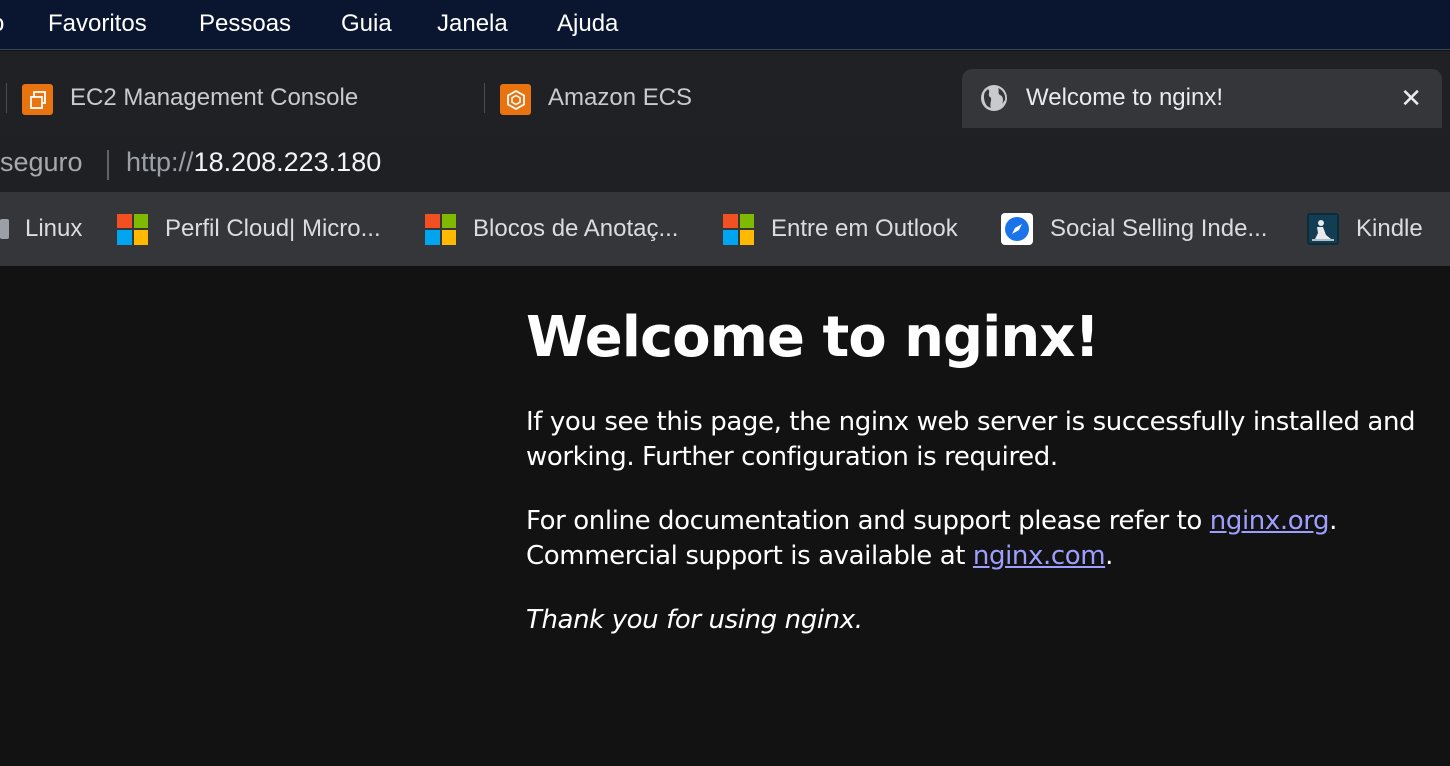  I want to click on address-bar: http://18.208.223.180, so click(253, 162).